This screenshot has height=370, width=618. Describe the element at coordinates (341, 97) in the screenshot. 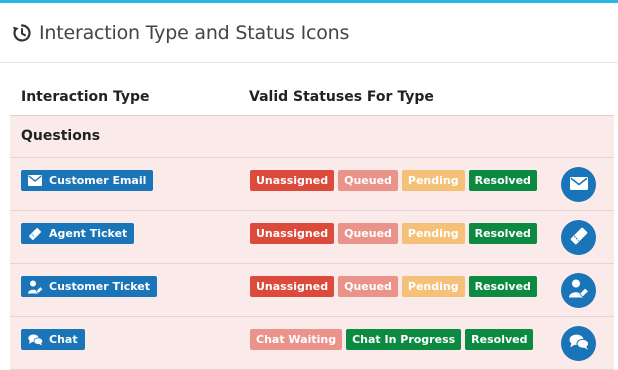

I see `column-header-valid-statuses: Valid Statuses For Type` at that location.